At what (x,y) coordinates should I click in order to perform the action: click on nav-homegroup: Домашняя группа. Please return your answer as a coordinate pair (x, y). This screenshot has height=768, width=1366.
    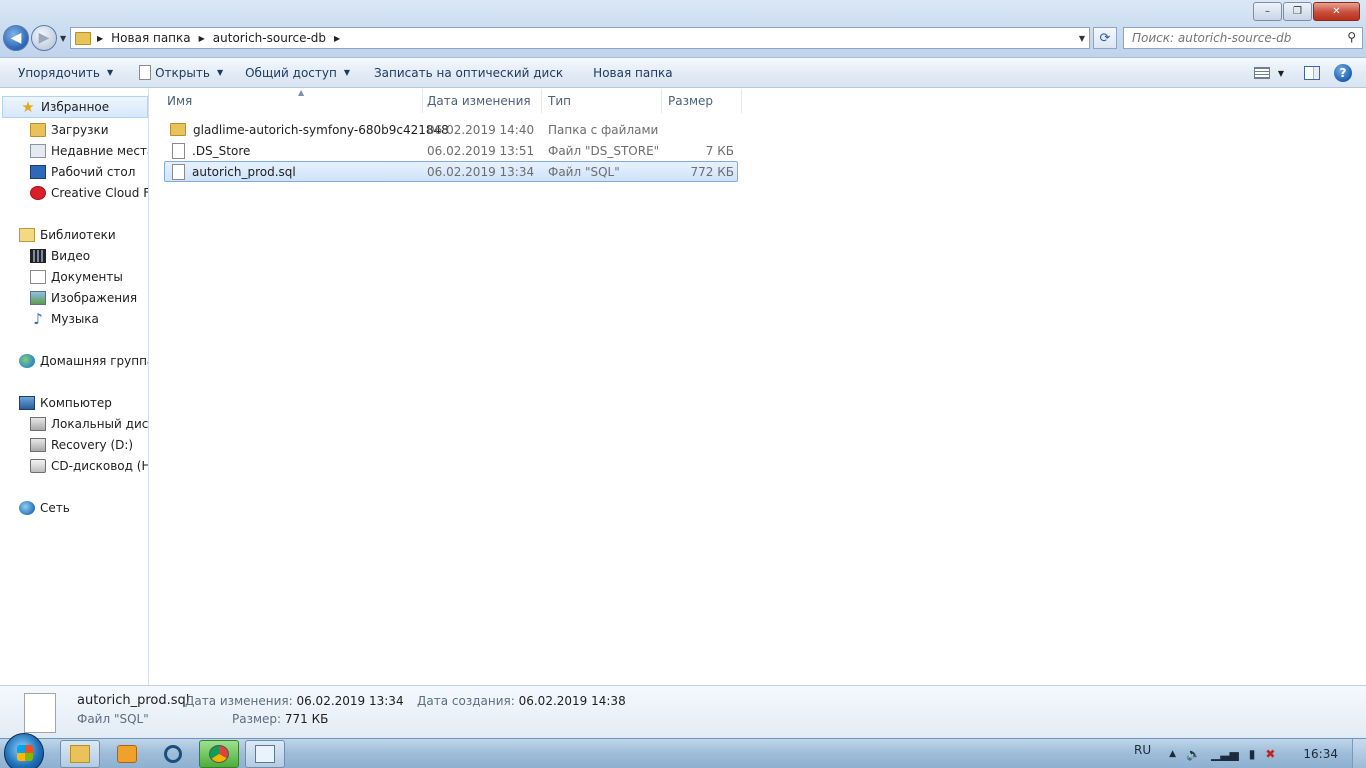
    Looking at the image, I should click on (84, 360).